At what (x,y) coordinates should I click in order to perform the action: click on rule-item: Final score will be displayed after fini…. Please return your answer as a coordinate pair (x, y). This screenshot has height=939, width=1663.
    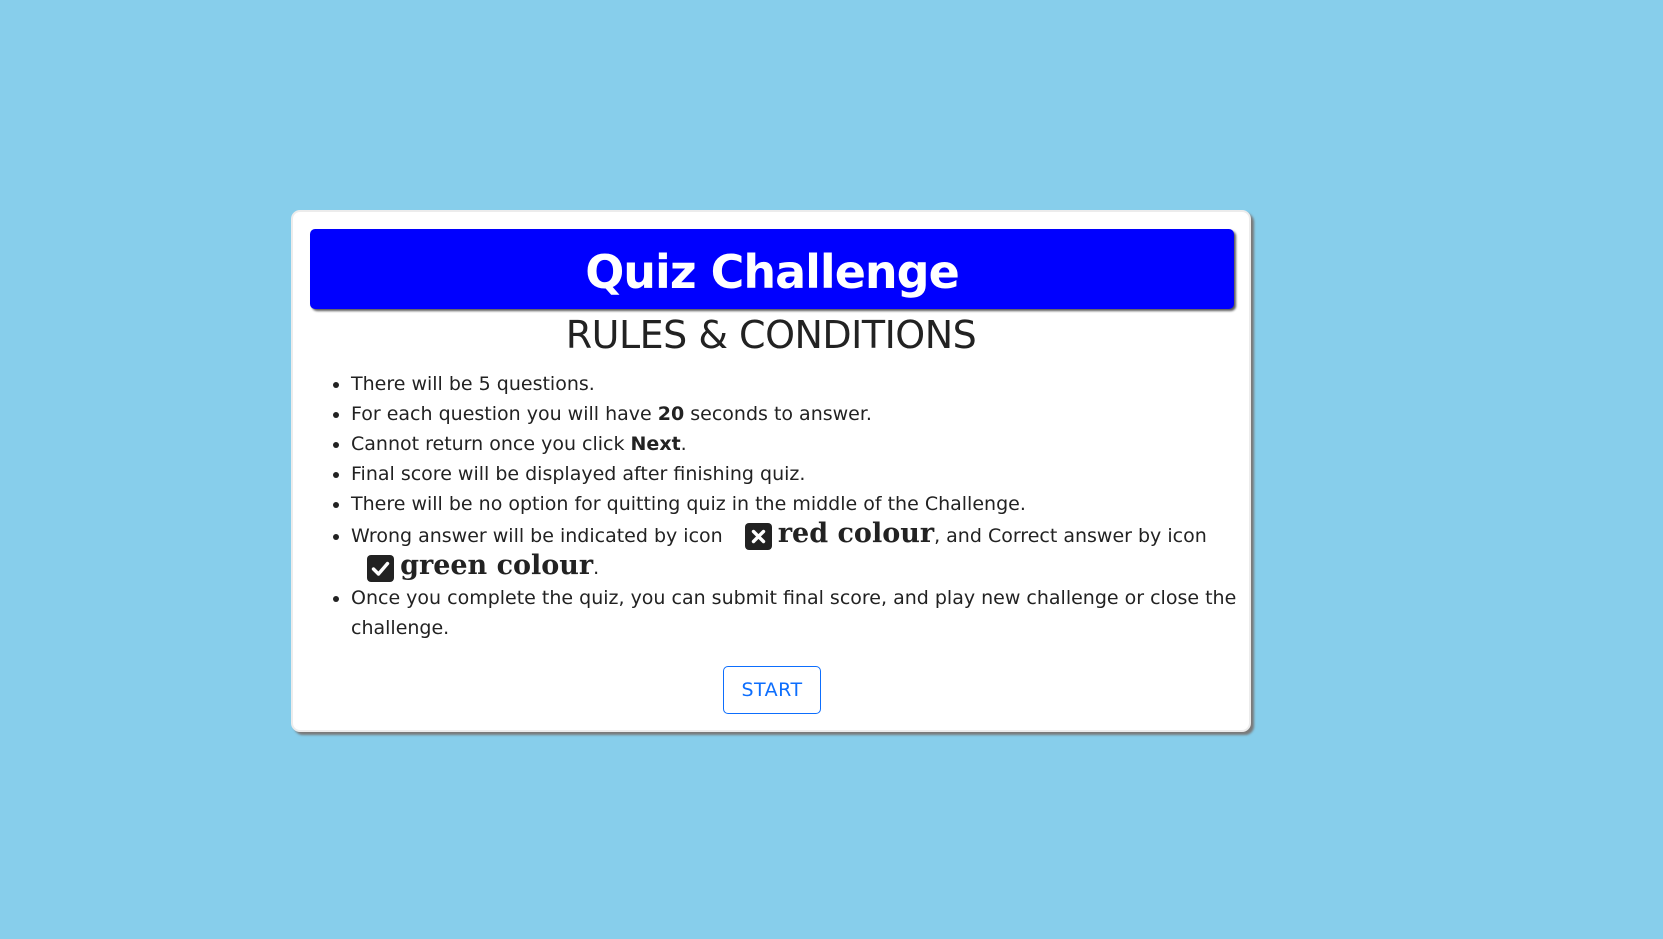
    Looking at the image, I should click on (801, 474).